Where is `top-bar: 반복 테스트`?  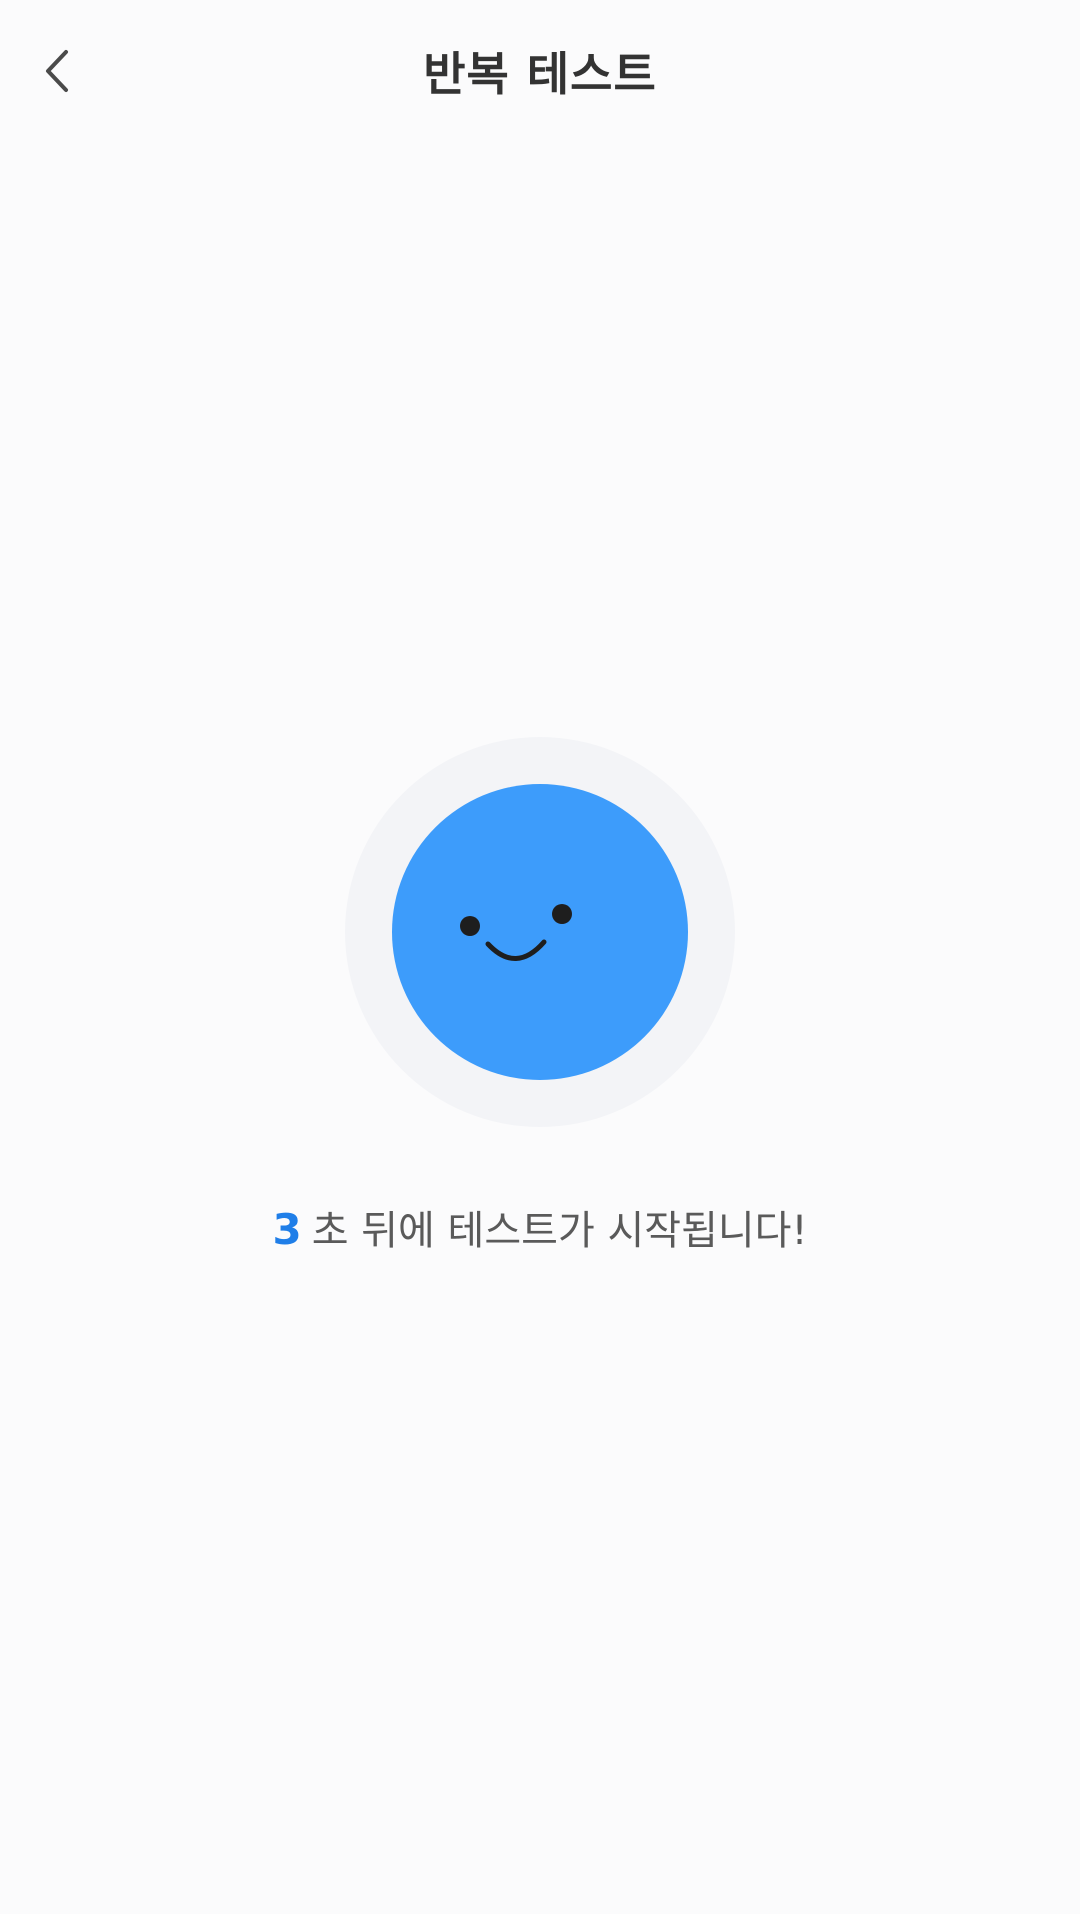
top-bar: 반복 테스트 is located at coordinates (540, 70).